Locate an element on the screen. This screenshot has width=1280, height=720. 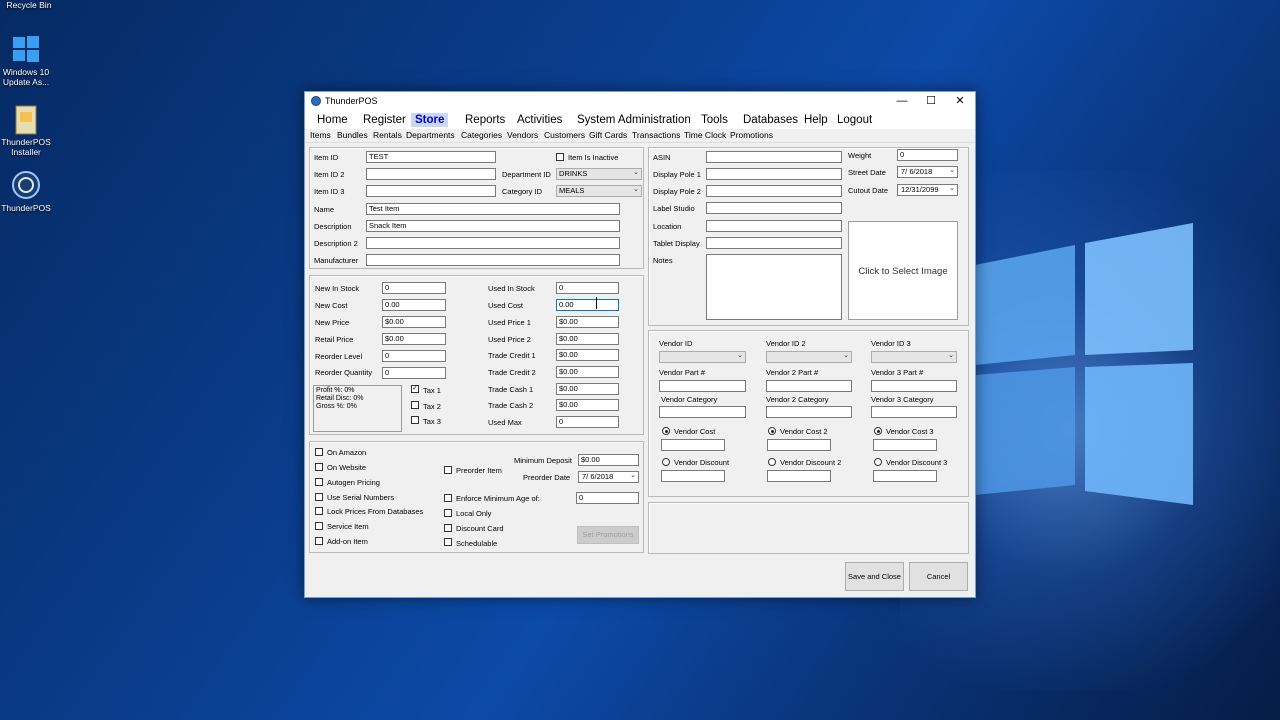
cancel-button: Cancel is located at coordinates (938, 576).